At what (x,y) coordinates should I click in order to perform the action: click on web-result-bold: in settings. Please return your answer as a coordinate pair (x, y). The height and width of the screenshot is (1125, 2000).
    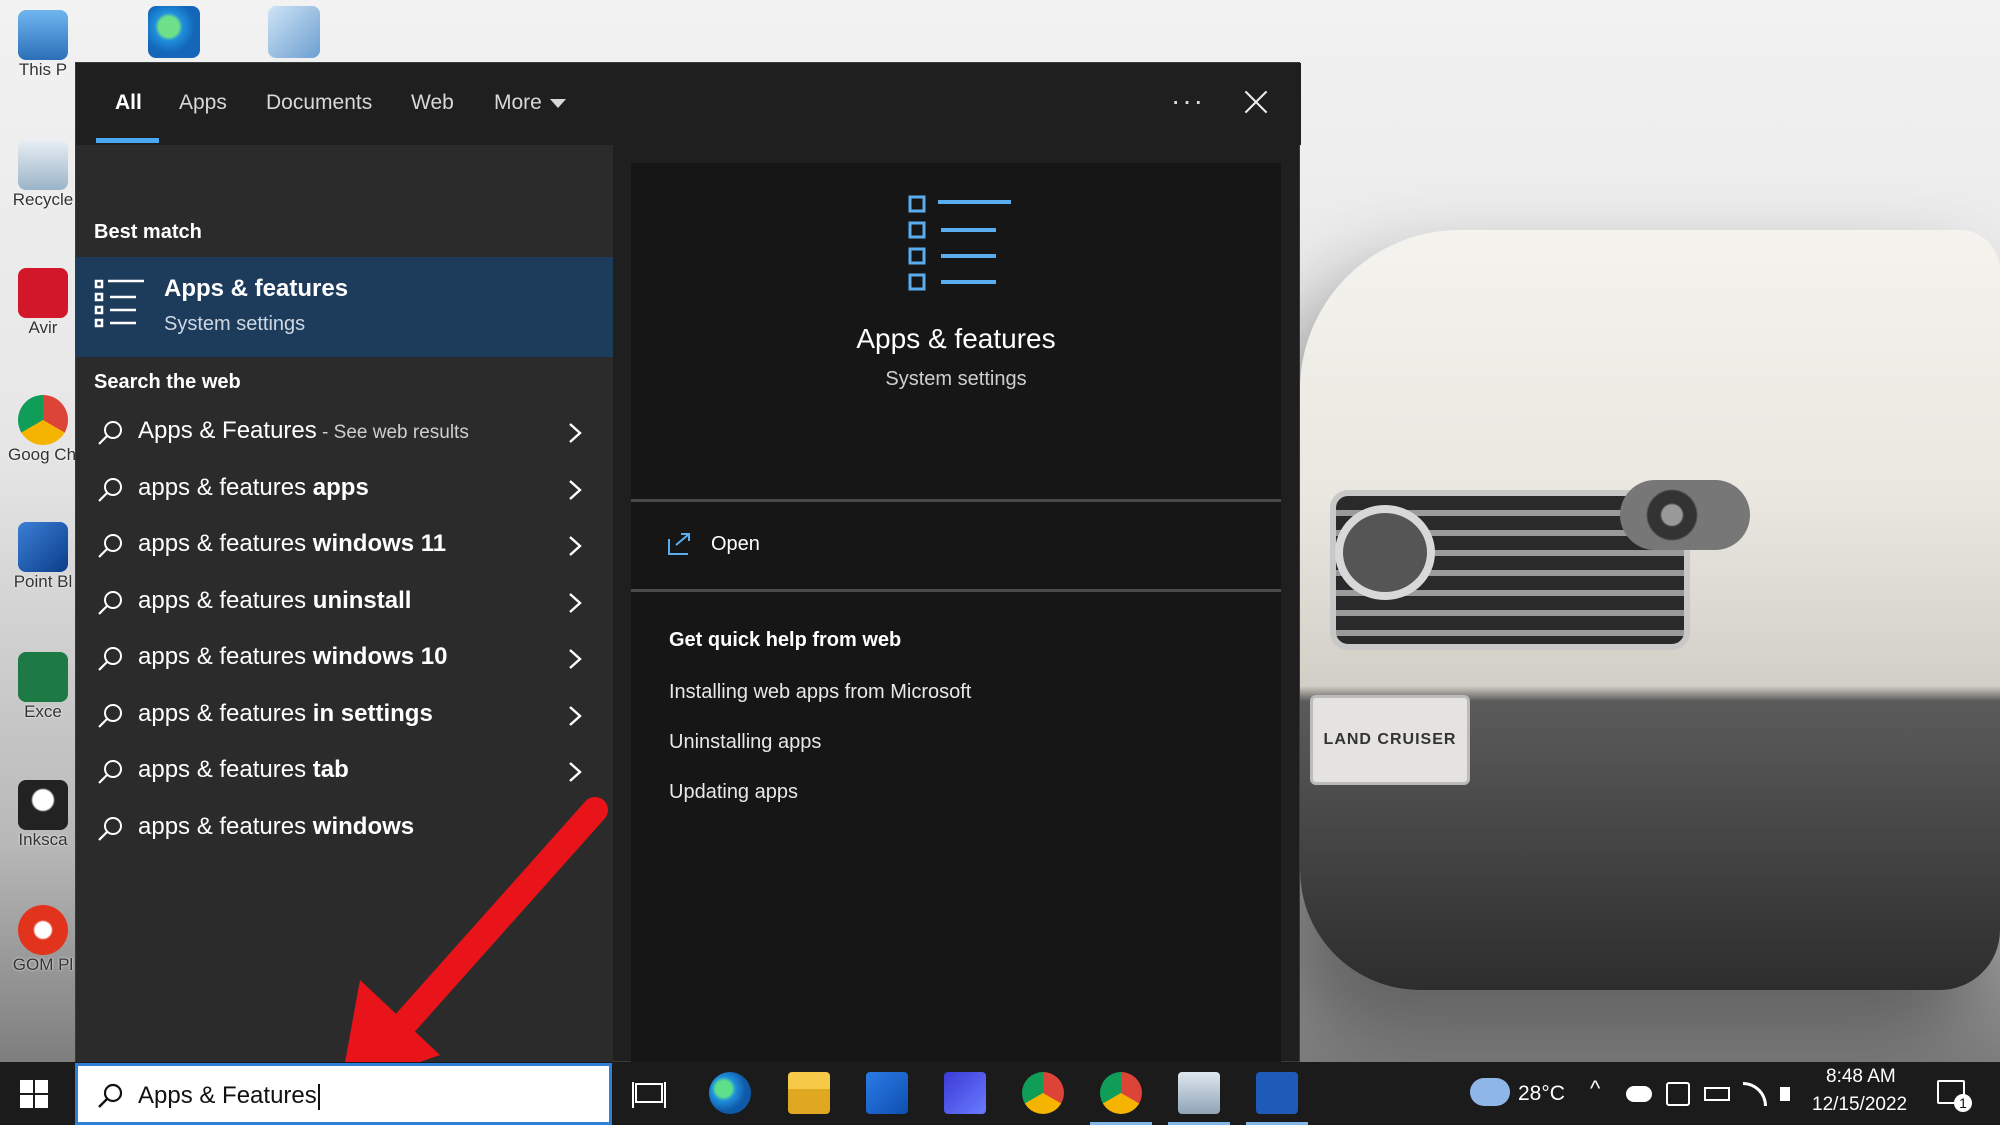
    Looking at the image, I should click on (372, 713).